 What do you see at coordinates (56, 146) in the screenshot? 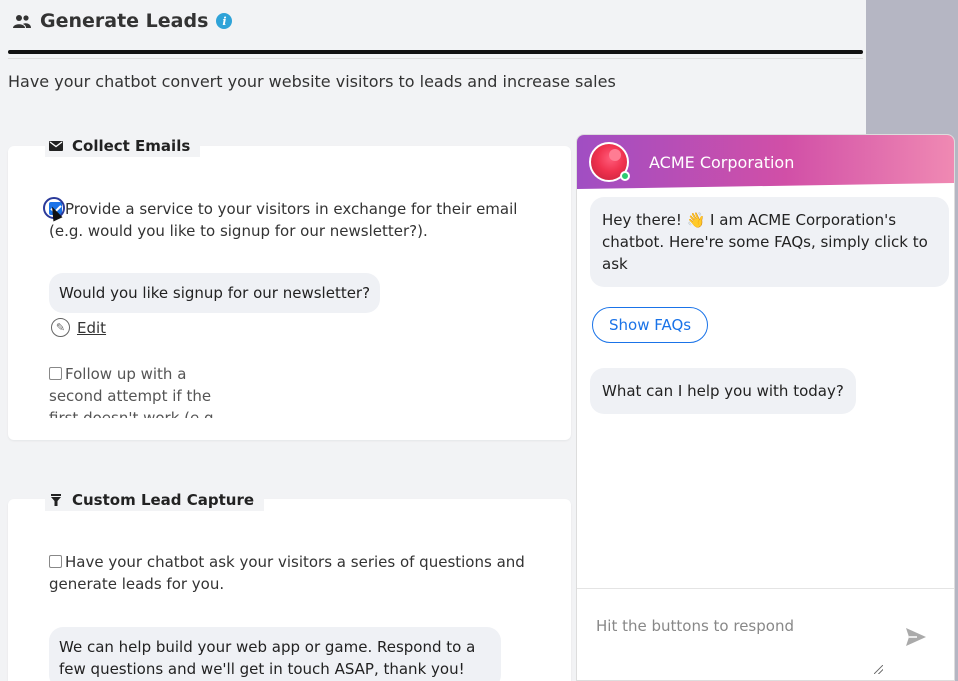
I see `envelope-icon` at bounding box center [56, 146].